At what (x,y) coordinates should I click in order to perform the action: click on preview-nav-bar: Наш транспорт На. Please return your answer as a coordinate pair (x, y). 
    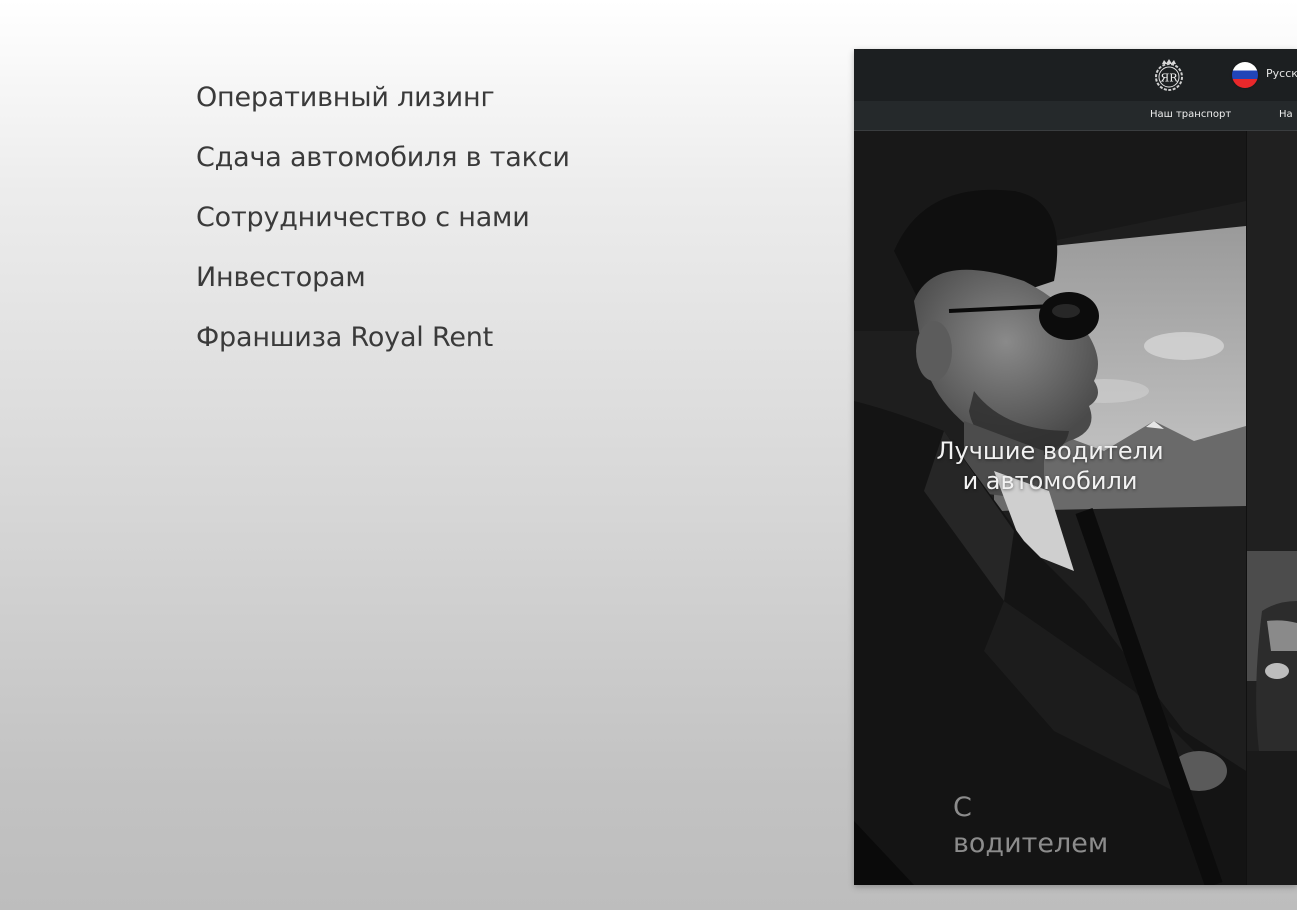
    Looking at the image, I should click on (1075, 116).